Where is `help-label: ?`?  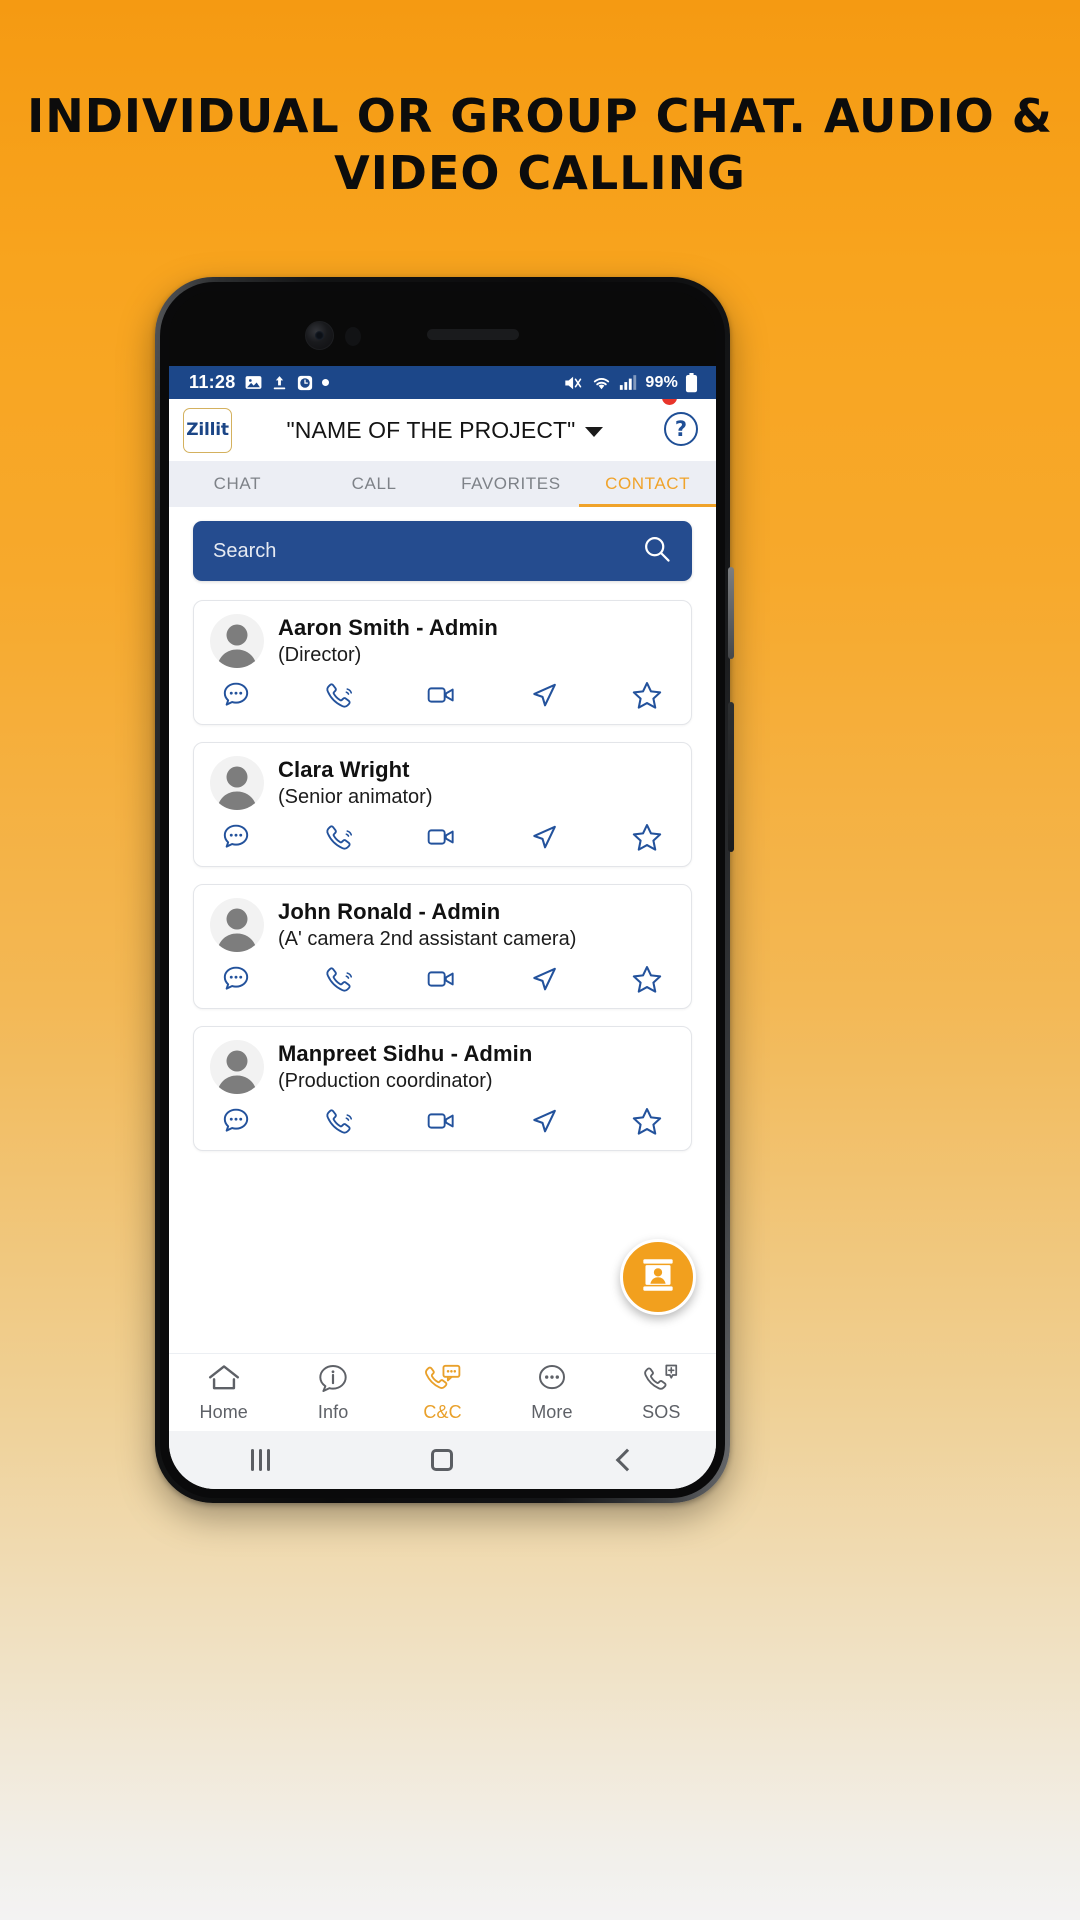
help-label: ? is located at coordinates (681, 429).